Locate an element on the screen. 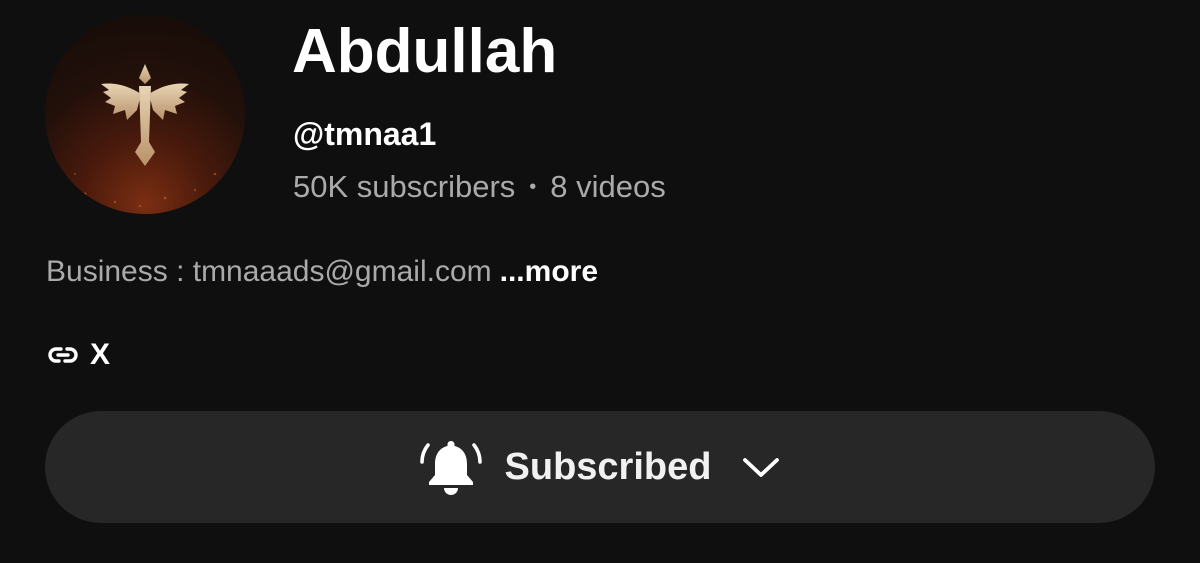  channel-stats: 50K subscribers • 8 videos is located at coordinates (479, 187).